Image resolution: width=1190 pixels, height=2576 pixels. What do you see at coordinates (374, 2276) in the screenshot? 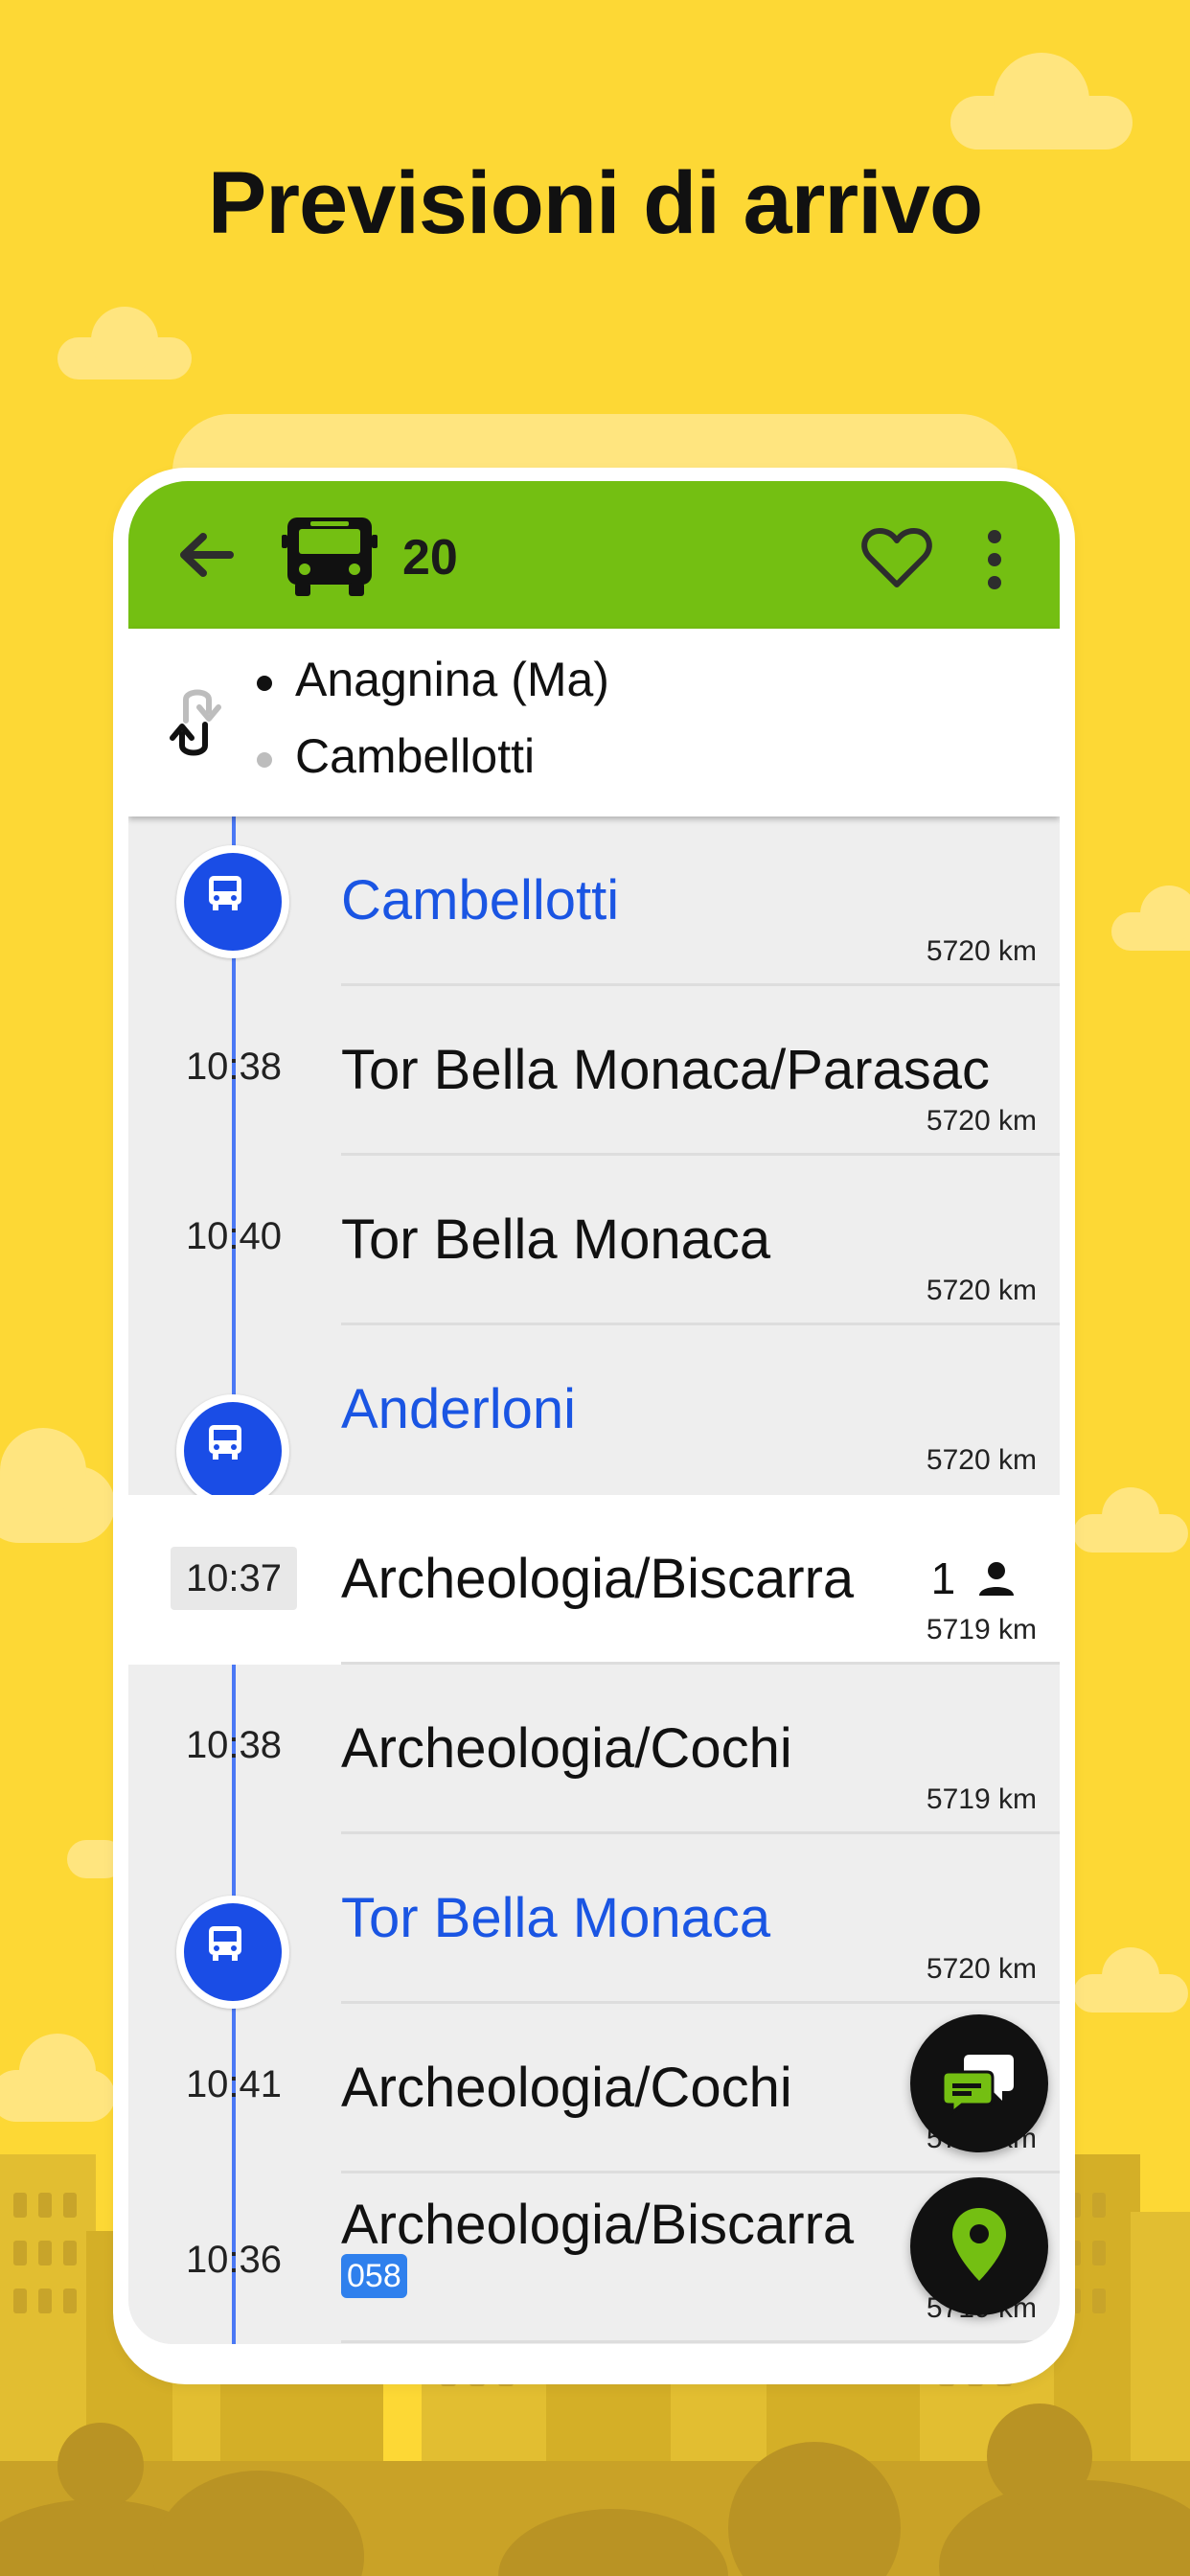
I see `vehicle-badge: 058` at bounding box center [374, 2276].